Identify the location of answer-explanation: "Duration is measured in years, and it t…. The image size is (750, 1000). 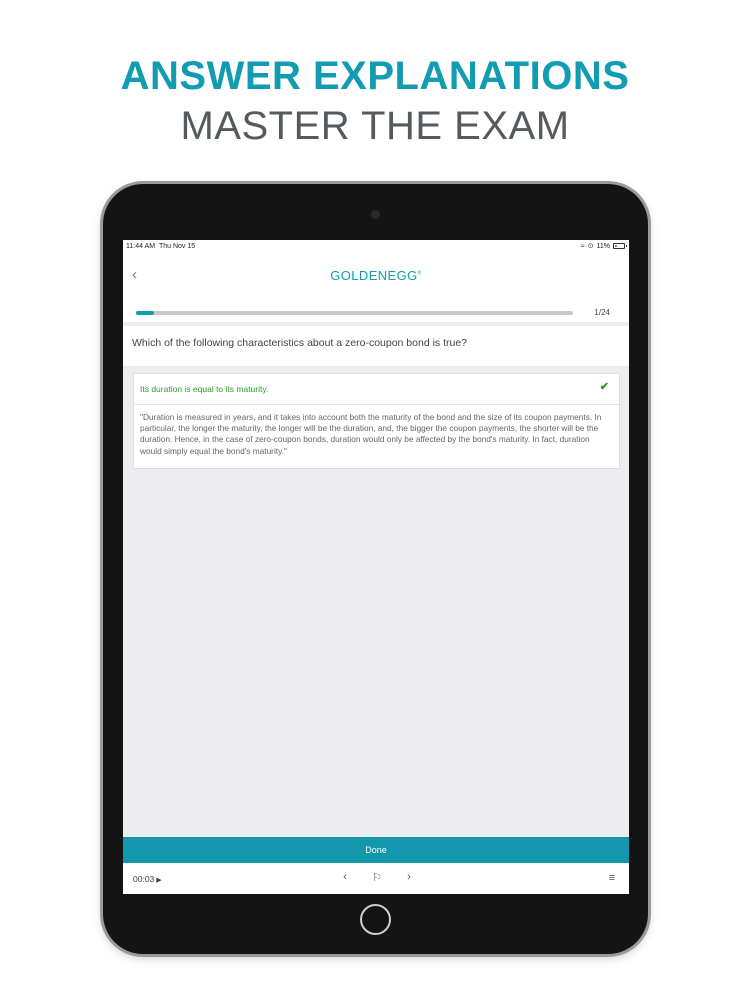
(371, 434).